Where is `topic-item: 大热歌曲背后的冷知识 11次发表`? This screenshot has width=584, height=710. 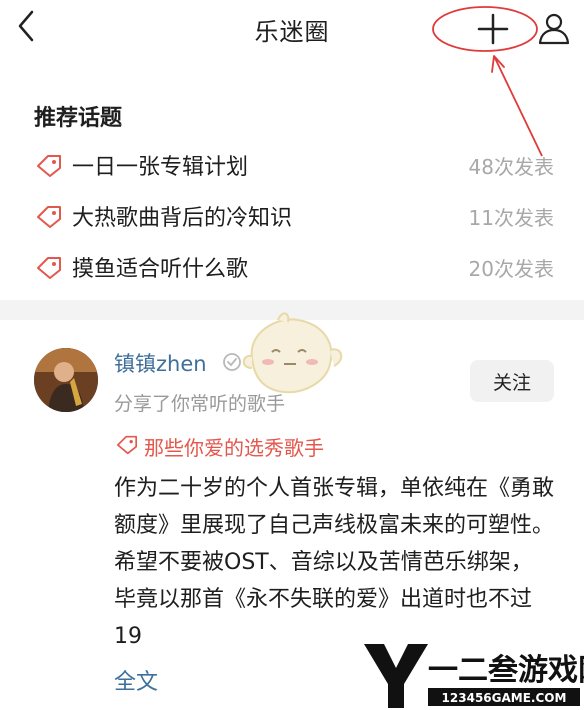 topic-item: 大热歌曲背后的冷知识 11次发表 is located at coordinates (296, 216).